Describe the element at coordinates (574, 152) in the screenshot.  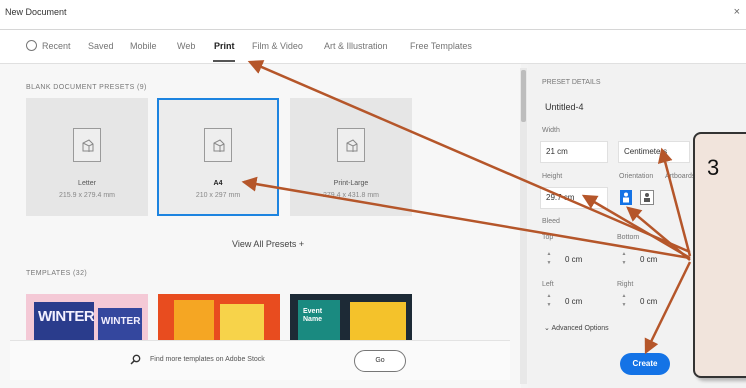
I see `width-field: 21 cm` at that location.